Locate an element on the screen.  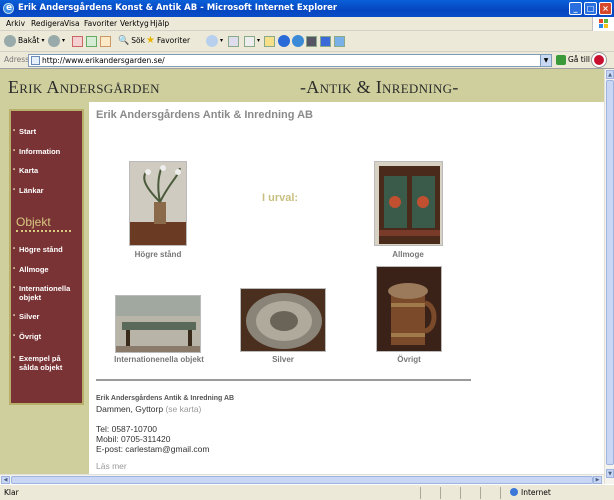
minimize-button: _ is located at coordinates (575, 8).